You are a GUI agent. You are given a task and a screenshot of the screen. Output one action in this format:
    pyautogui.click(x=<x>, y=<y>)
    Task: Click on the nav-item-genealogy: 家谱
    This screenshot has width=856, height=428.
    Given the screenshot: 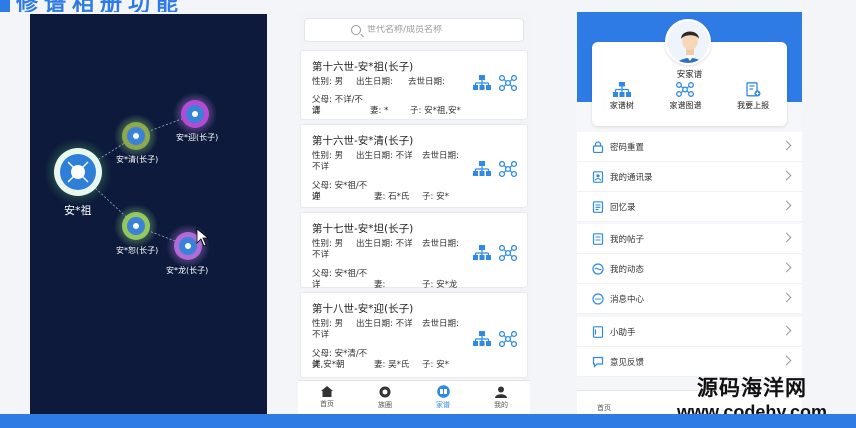 What is the action you would take?
    pyautogui.click(x=443, y=397)
    